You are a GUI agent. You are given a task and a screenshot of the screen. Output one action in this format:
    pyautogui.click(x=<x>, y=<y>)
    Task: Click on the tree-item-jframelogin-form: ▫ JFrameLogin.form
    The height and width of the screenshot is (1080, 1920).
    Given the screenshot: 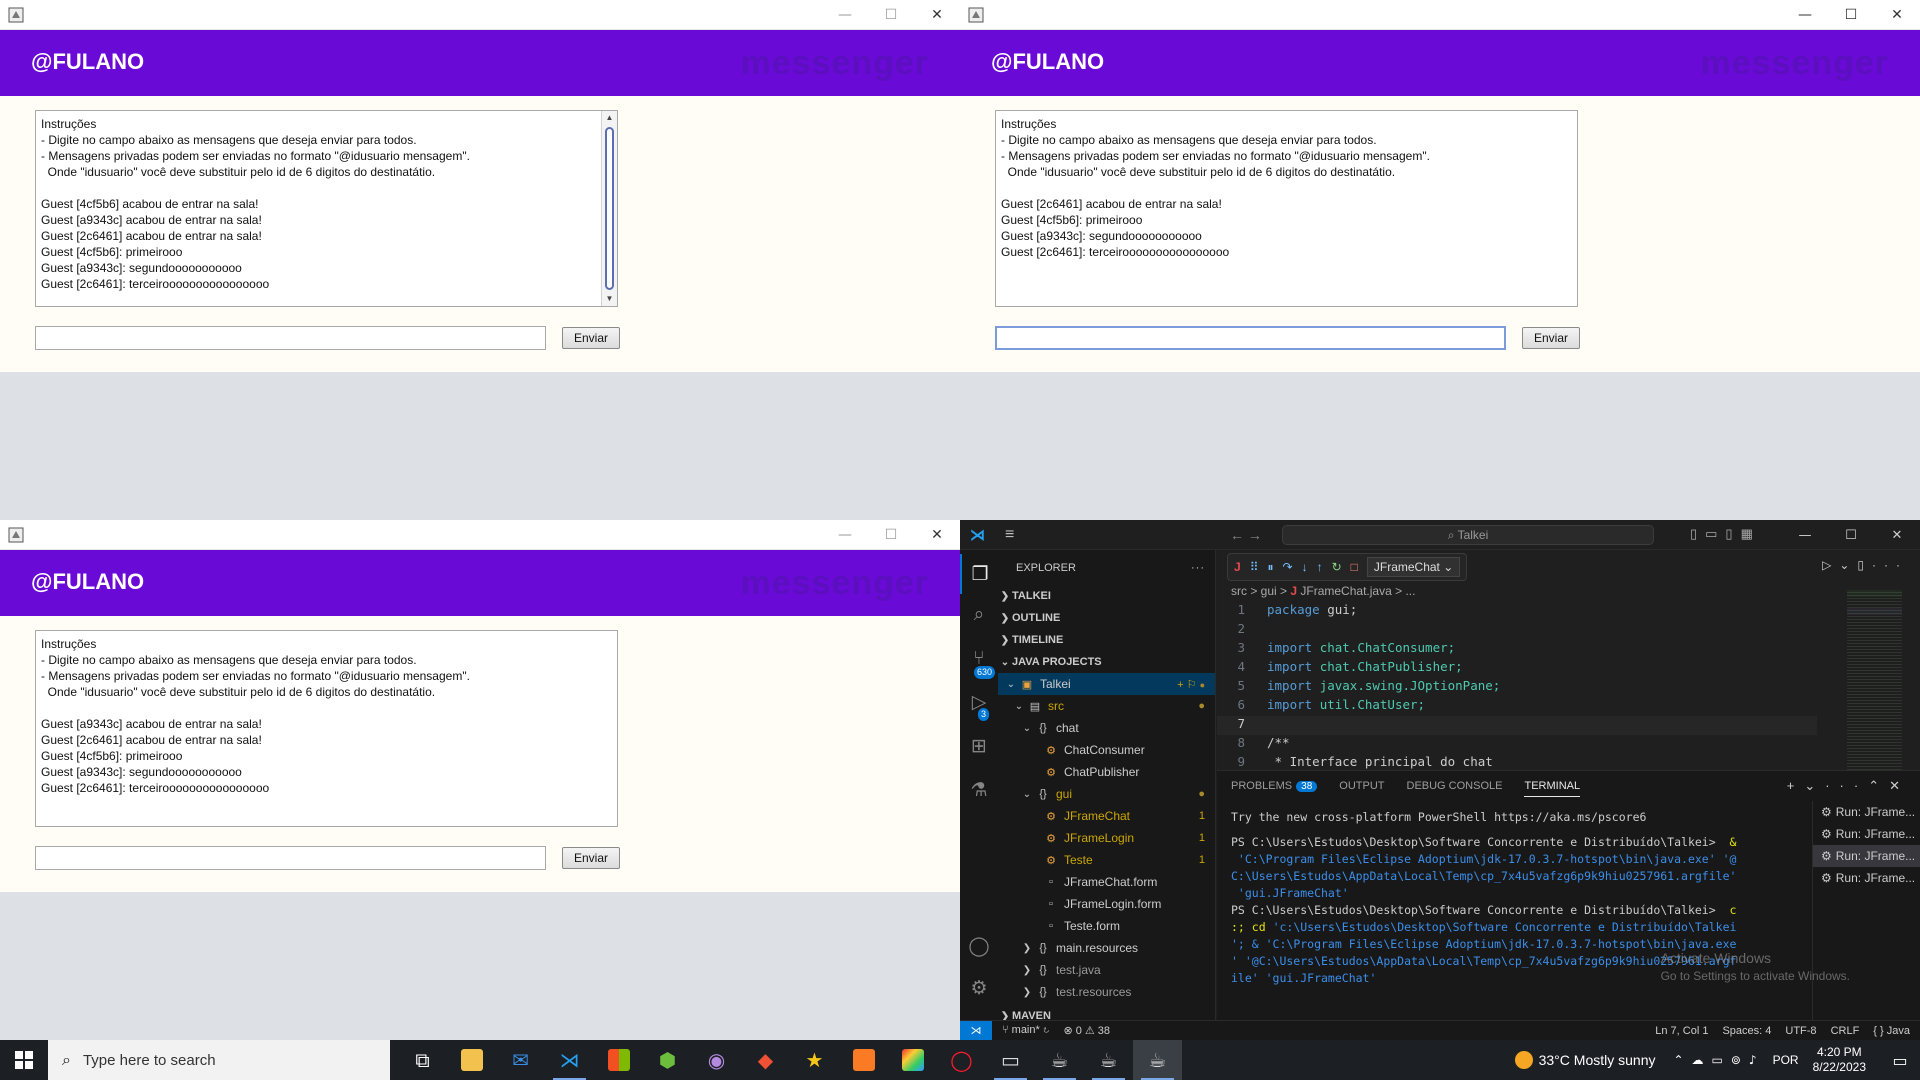 What is the action you would take?
    pyautogui.click(x=1106, y=904)
    